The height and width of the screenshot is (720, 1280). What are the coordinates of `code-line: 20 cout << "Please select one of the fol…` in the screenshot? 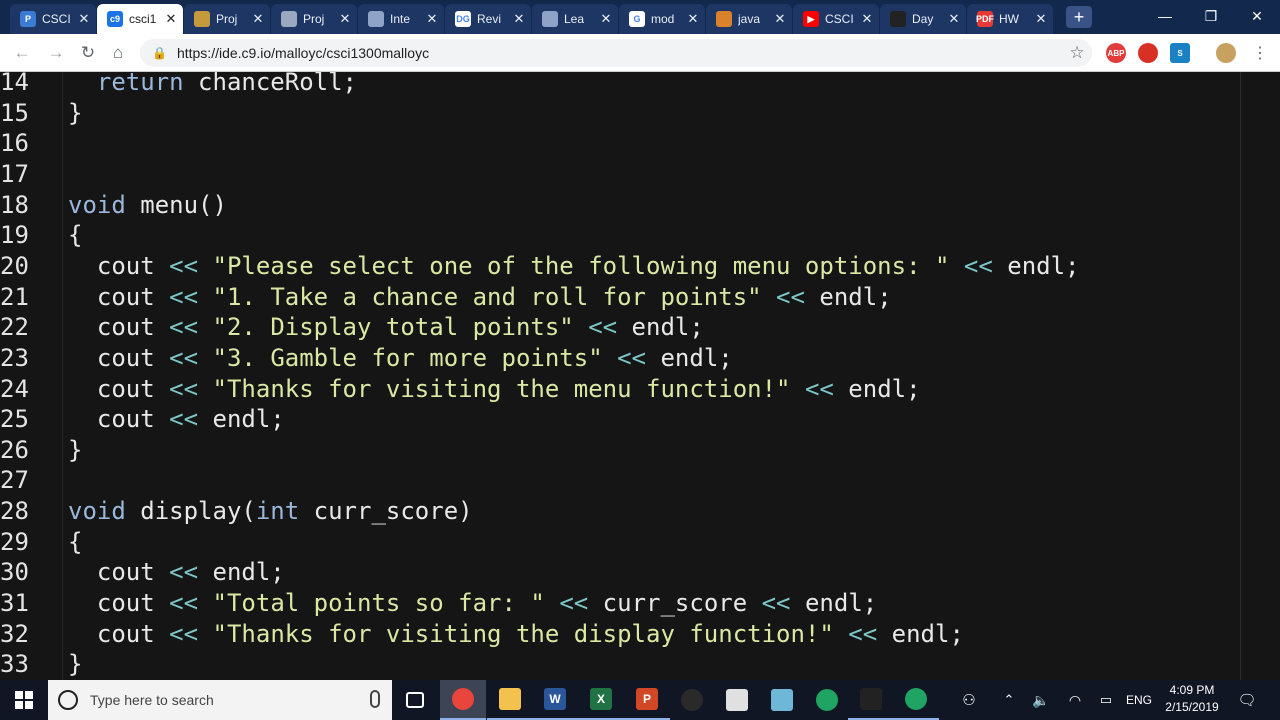 It's located at (620, 266).